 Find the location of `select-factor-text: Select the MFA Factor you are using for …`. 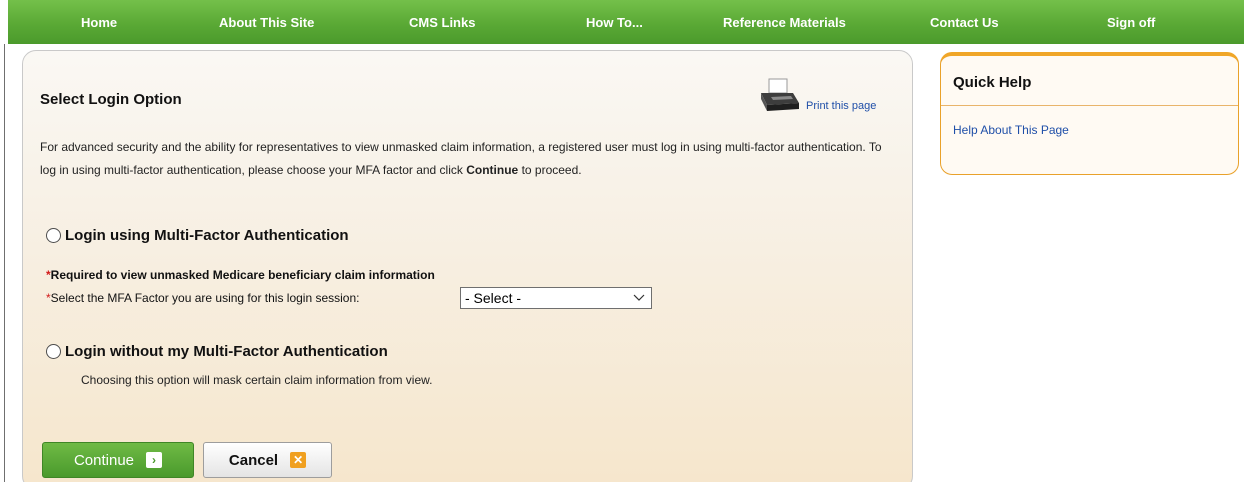

select-factor-text: Select the MFA Factor you are using for … is located at coordinates (205, 298).